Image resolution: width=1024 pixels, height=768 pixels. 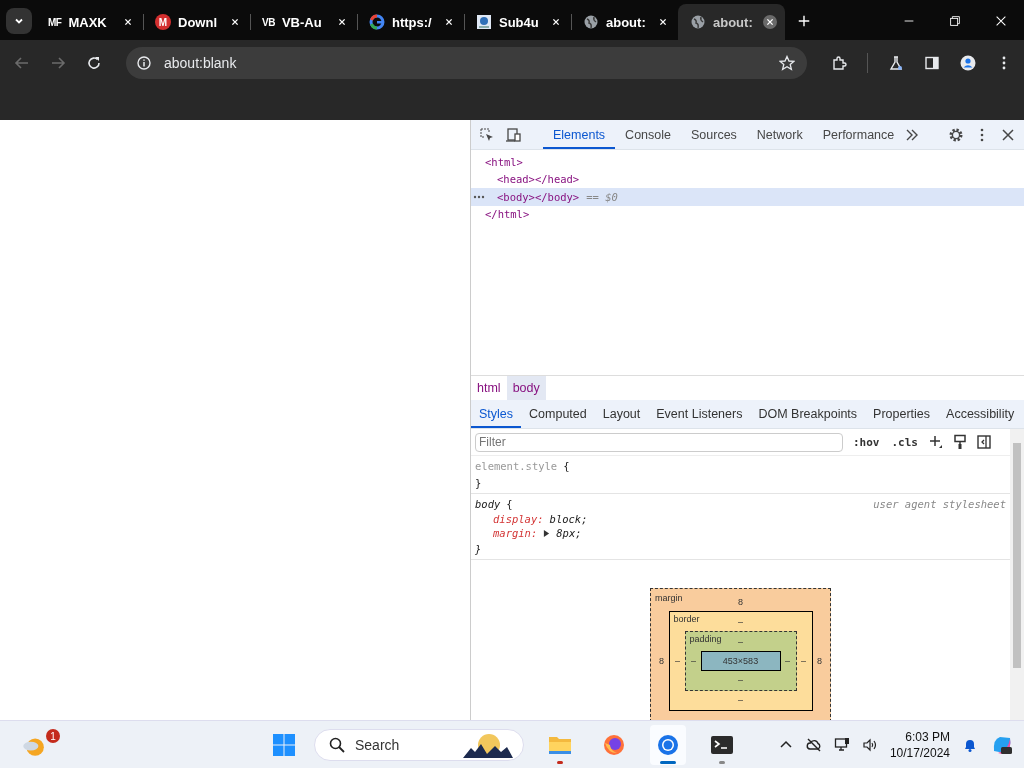 What do you see at coordinates (939, 503) in the screenshot?
I see `stylesheet-source: user agent stylesheet` at bounding box center [939, 503].